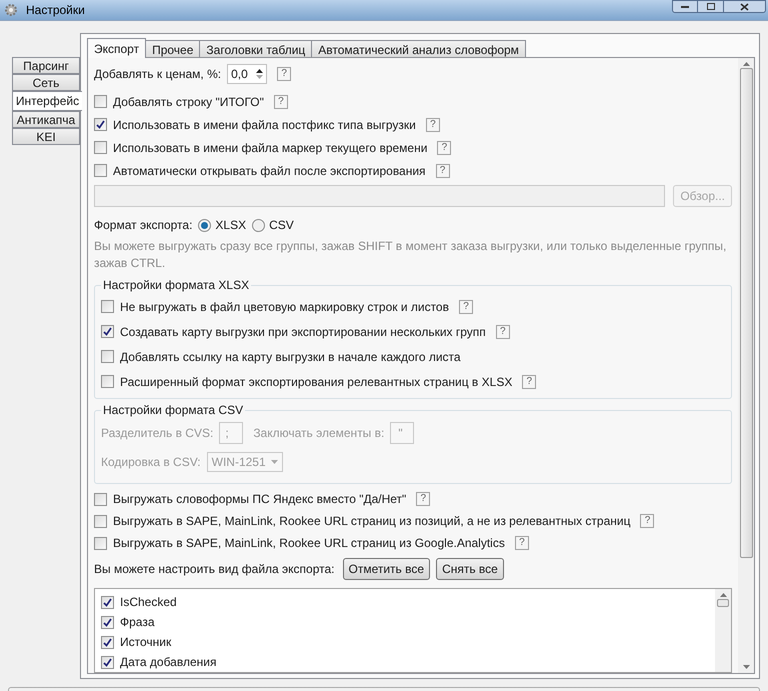 This screenshot has width=768, height=691. Describe the element at coordinates (371, 521) in the screenshot. I see `option-label: Выгружать в SAPE, MainLink, Rookee URL страниц из позиций, а не из релевантных страниц` at that location.